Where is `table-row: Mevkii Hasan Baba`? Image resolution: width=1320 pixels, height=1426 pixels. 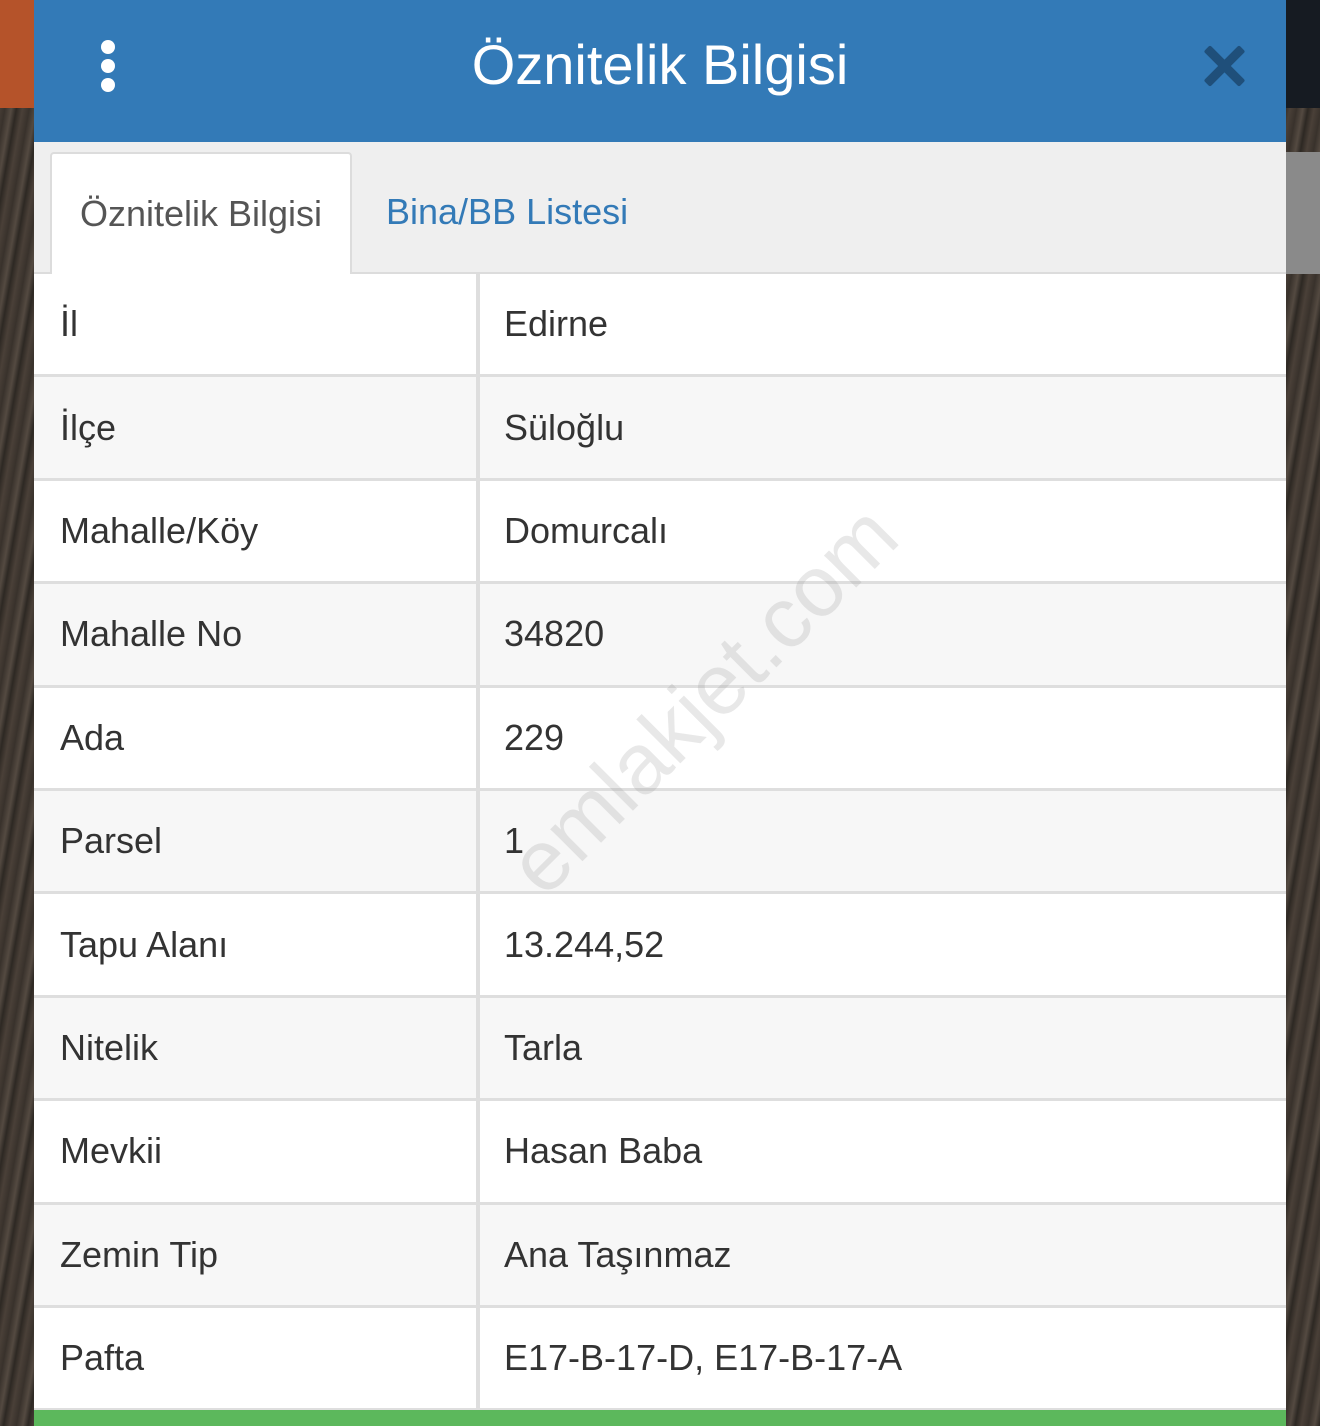
table-row: Mevkii Hasan Baba is located at coordinates (660, 1153).